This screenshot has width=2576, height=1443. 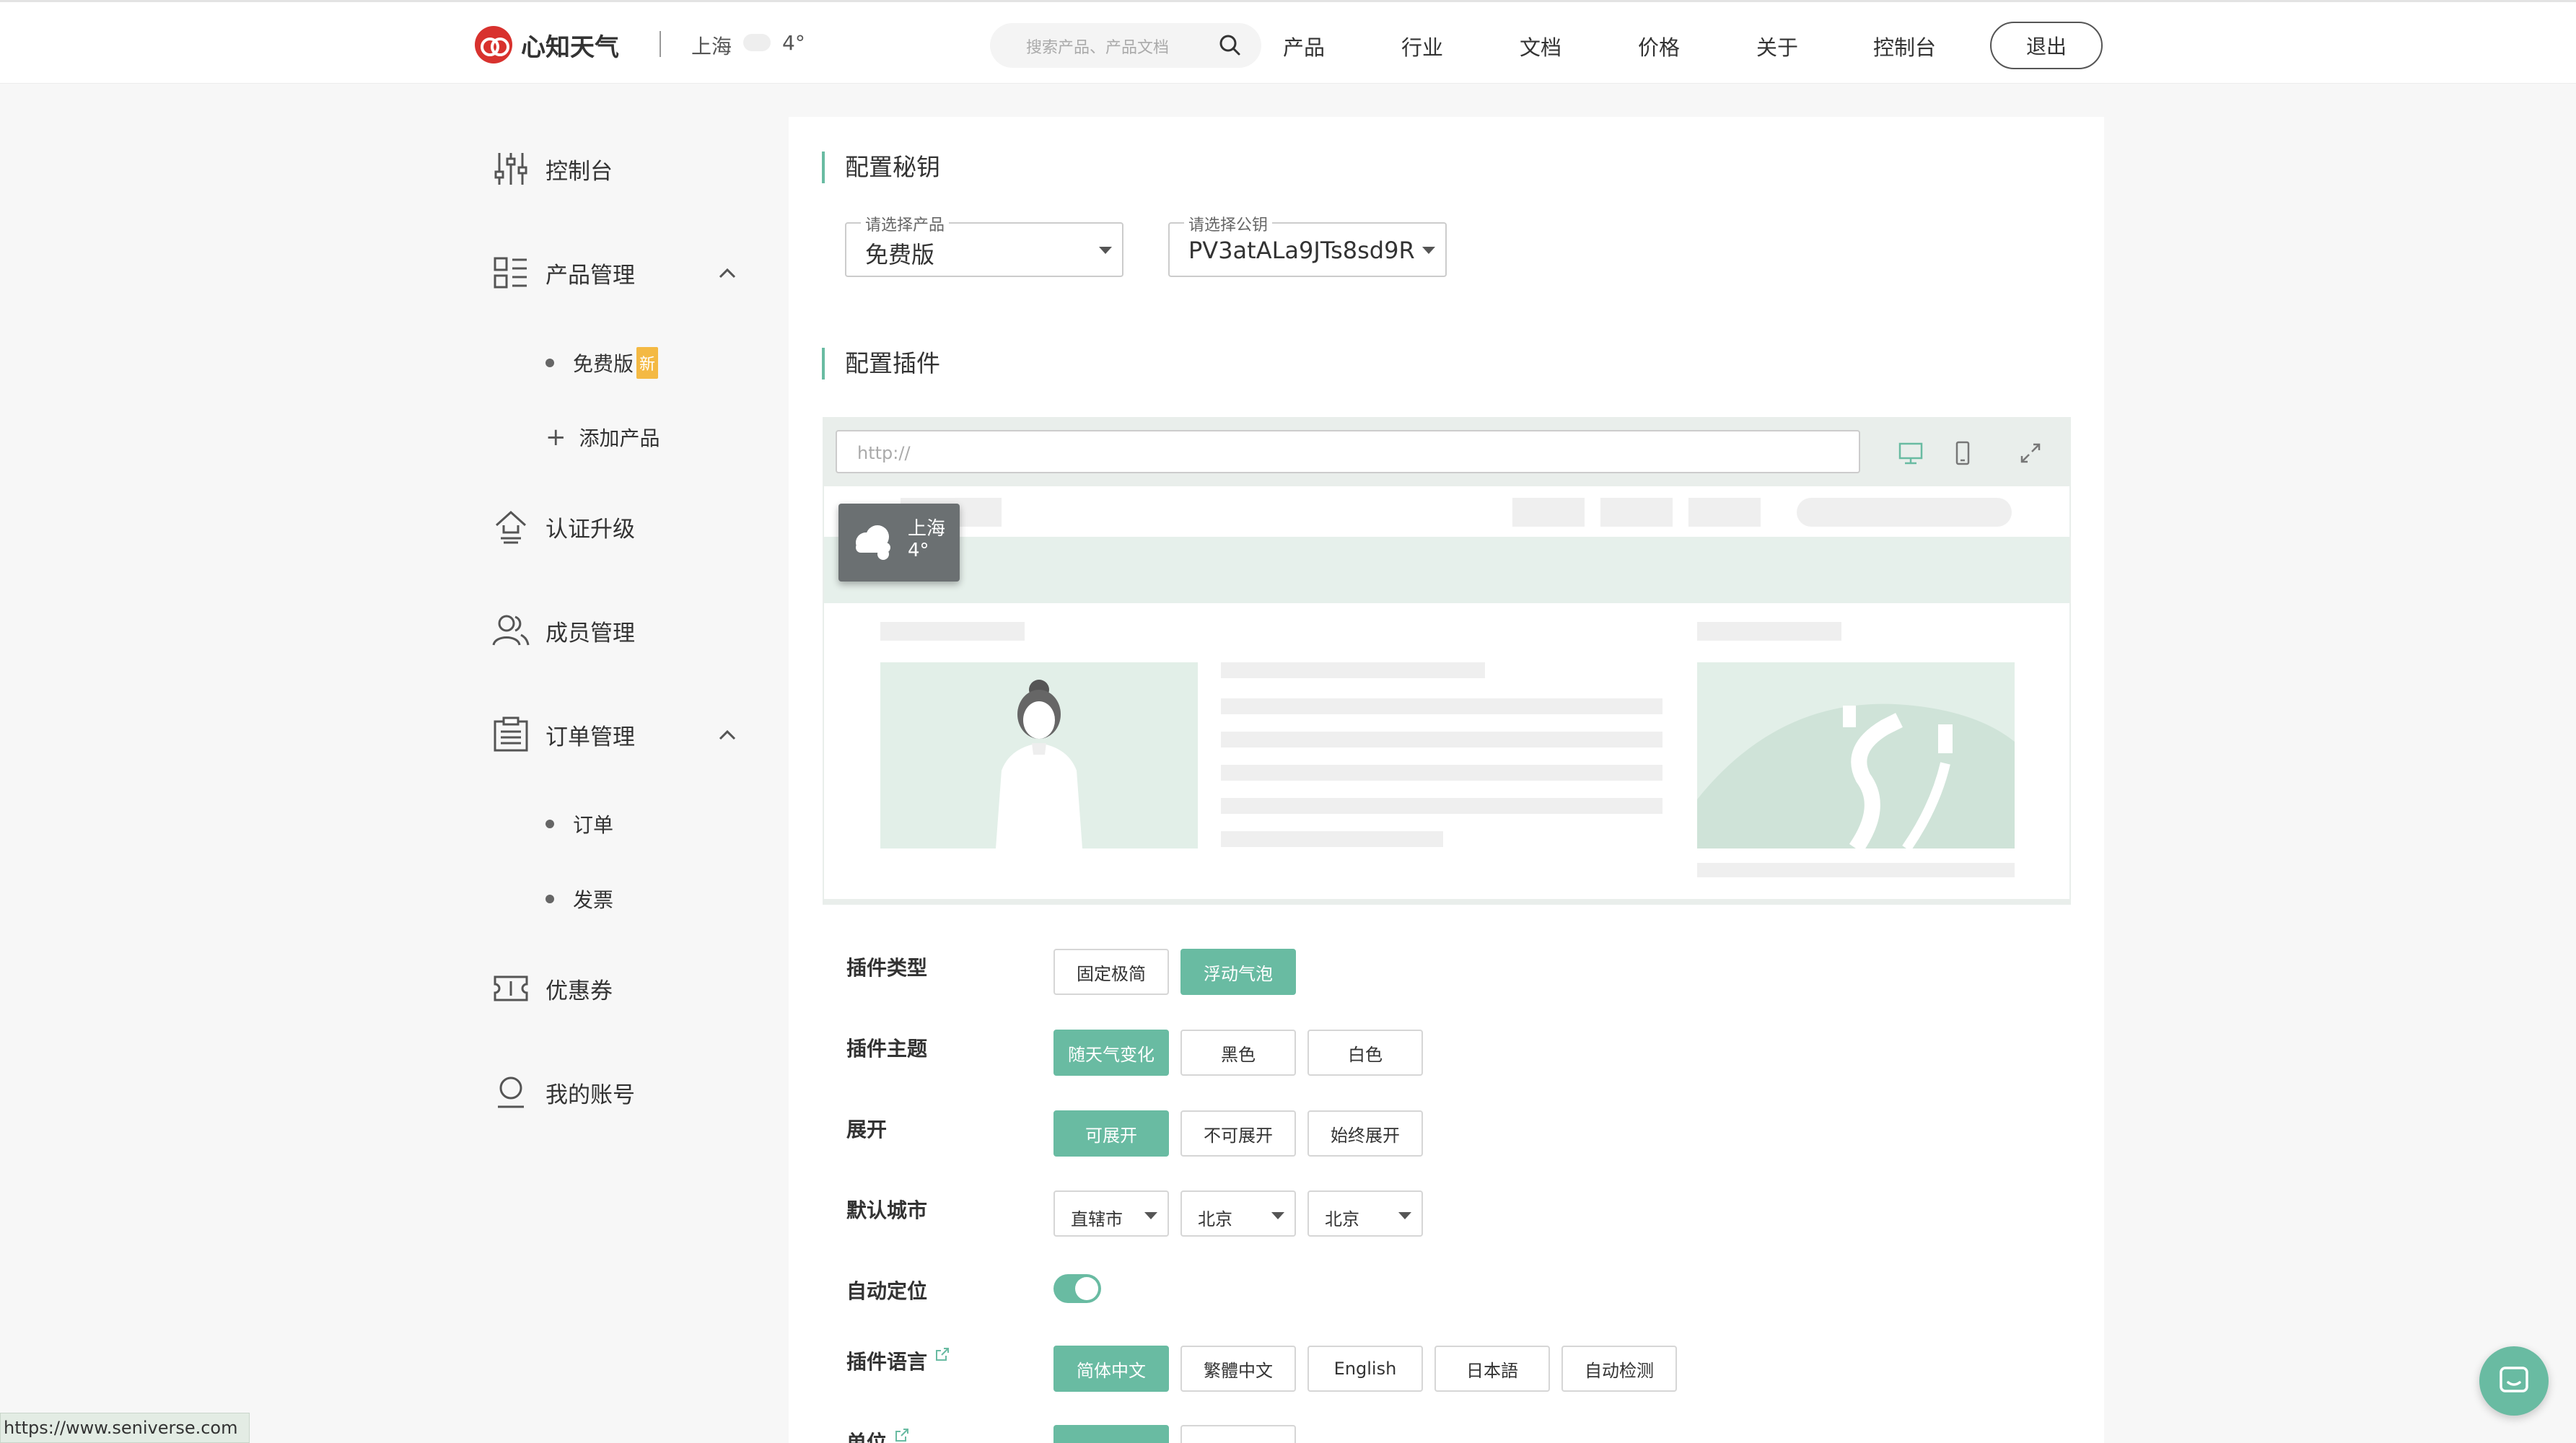 I want to click on search-icon, so click(x=1229, y=45).